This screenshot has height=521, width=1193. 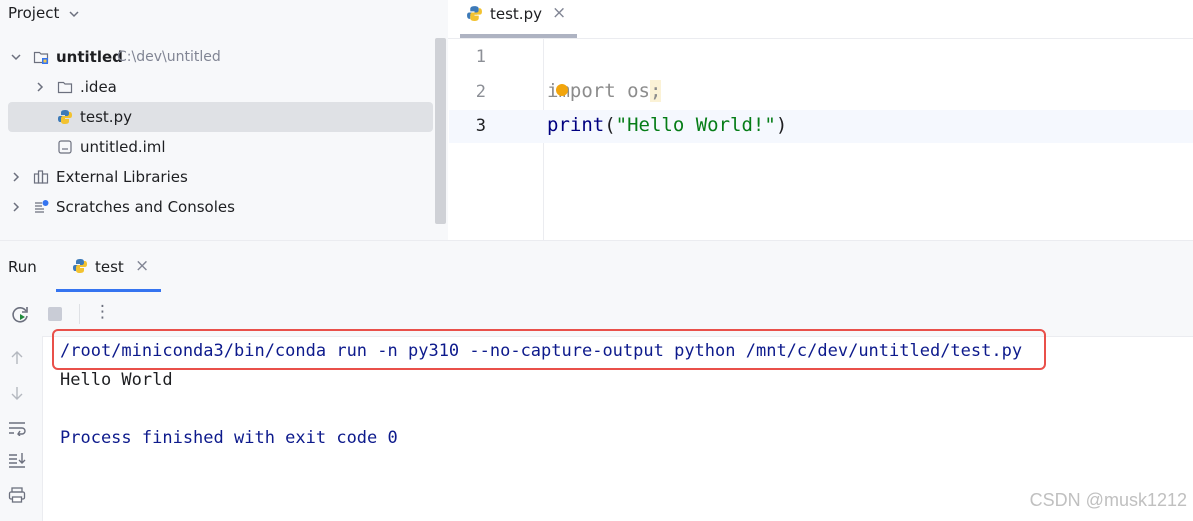 I want to click on arrow-up-icon, so click(x=17, y=358).